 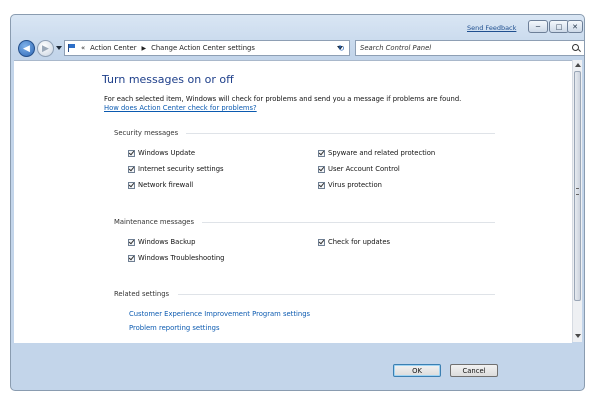 What do you see at coordinates (113, 48) in the screenshot?
I see `breadcrumb-action-center: Action Center` at bounding box center [113, 48].